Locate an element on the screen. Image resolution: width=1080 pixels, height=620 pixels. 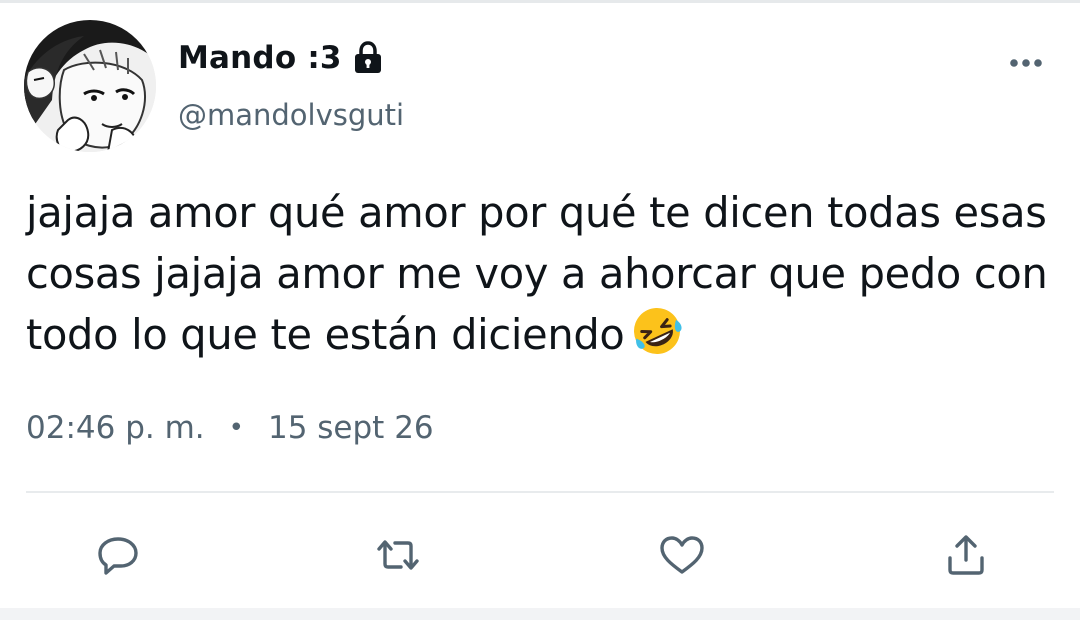
lock-icon is located at coordinates (368, 58).